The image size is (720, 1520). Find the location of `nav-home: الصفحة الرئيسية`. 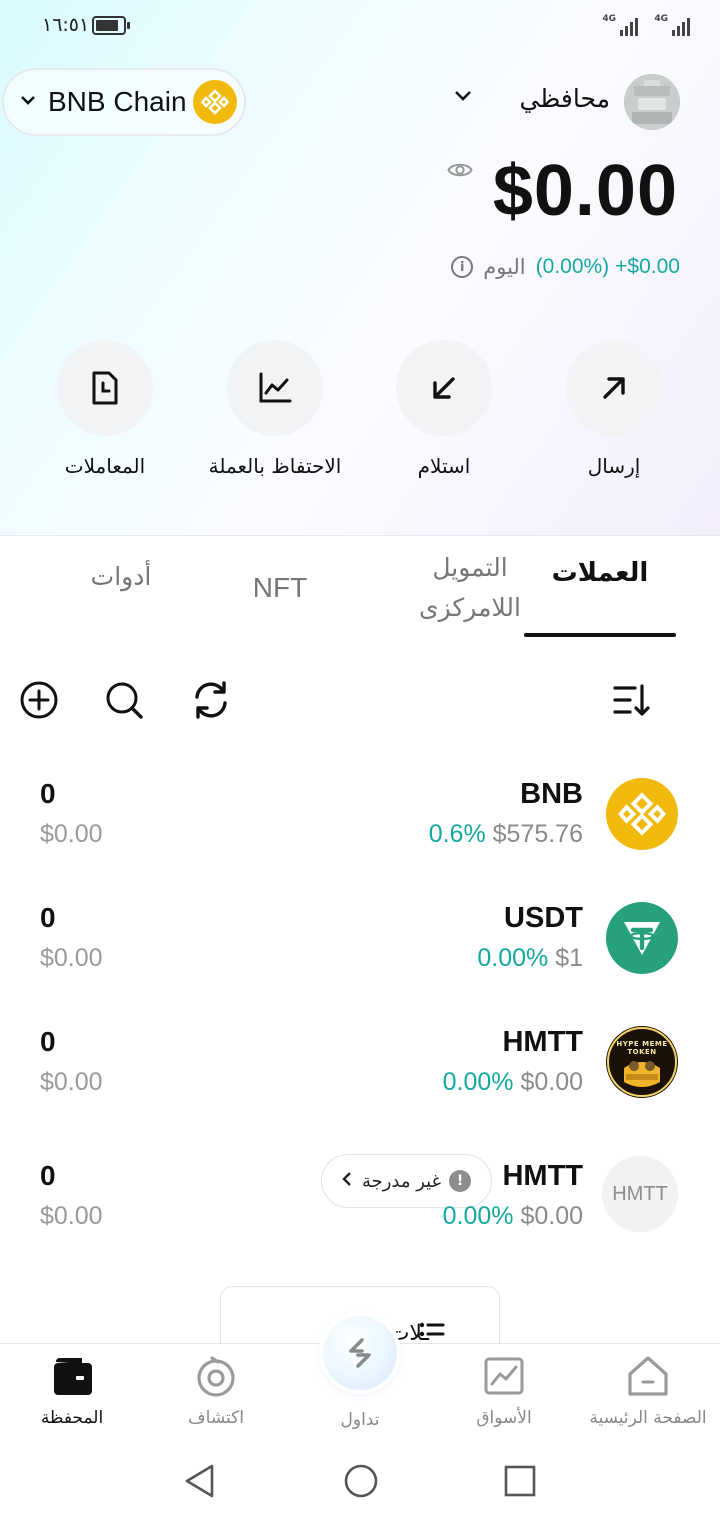

nav-home: الصفحة الرئيسية is located at coordinates (648, 1394).